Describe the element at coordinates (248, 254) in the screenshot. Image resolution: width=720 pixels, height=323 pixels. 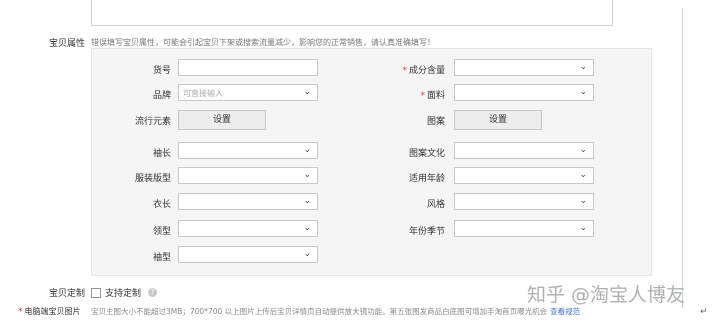
I see `sleeve-type-select: ⌄` at that location.